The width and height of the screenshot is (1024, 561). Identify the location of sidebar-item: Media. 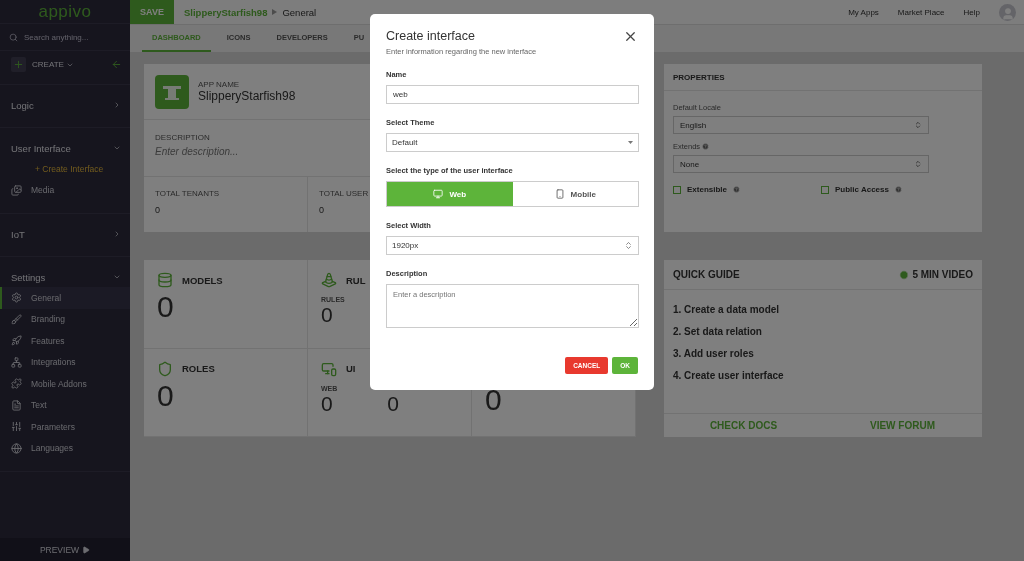
(65, 190).